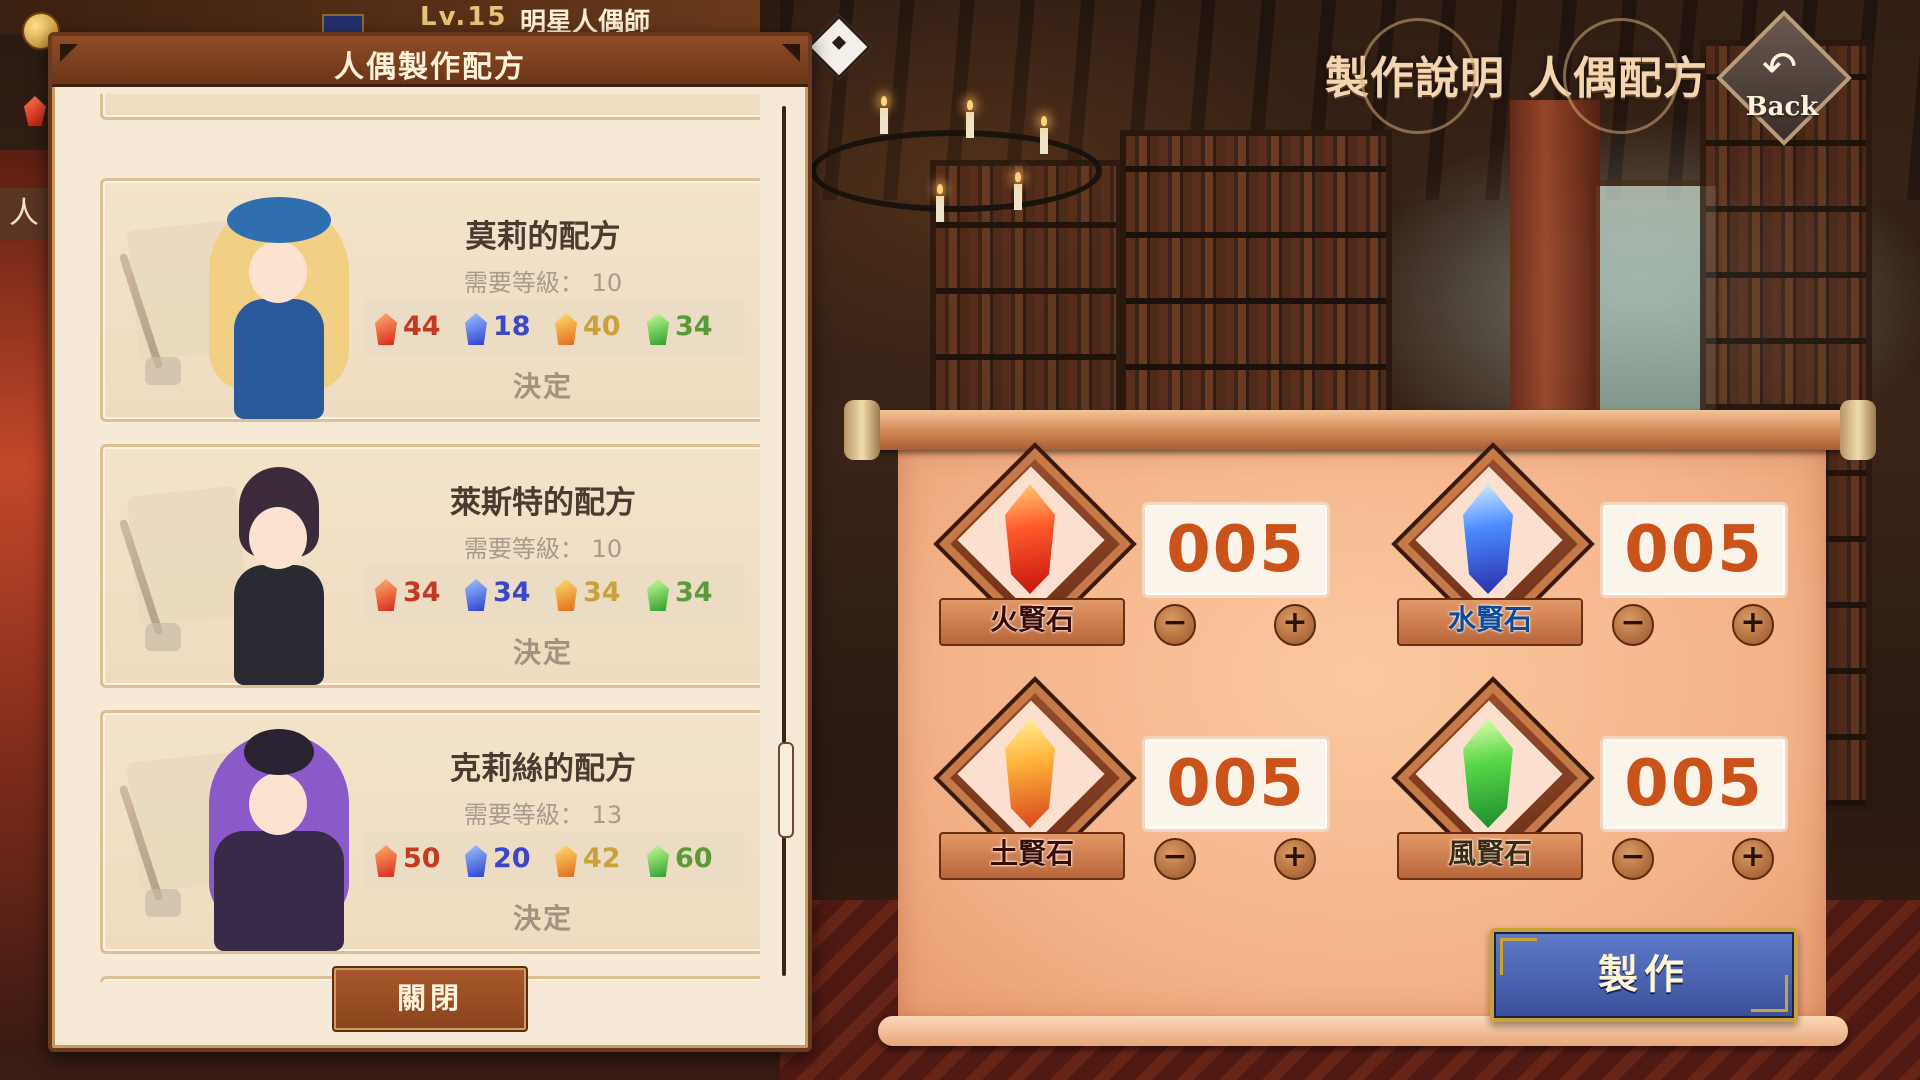  What do you see at coordinates (1694, 550) in the screenshot?
I see `water-stone-quantity: 005` at bounding box center [1694, 550].